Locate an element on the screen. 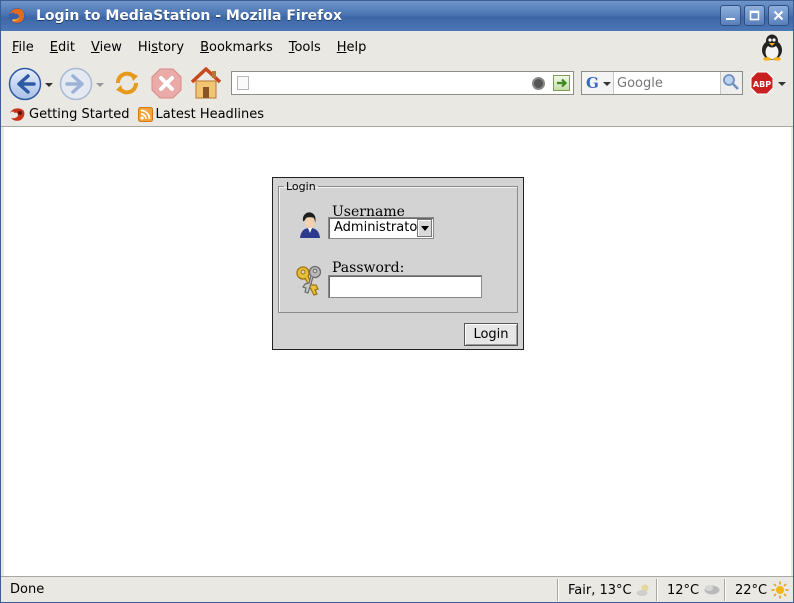 Image resolution: width=794 pixels, height=603 pixels. menu-edit: Edit is located at coordinates (62, 47).